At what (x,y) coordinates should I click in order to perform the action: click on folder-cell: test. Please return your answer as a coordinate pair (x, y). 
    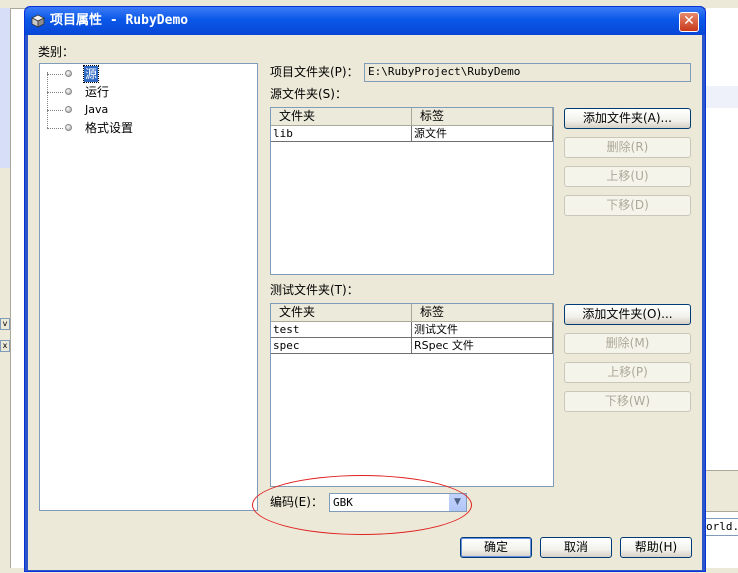
    Looking at the image, I should click on (341, 330).